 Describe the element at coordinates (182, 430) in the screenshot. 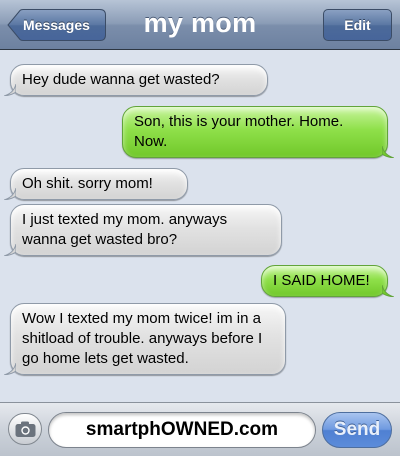

I see `message-text-field: smartphOWNED.com` at that location.